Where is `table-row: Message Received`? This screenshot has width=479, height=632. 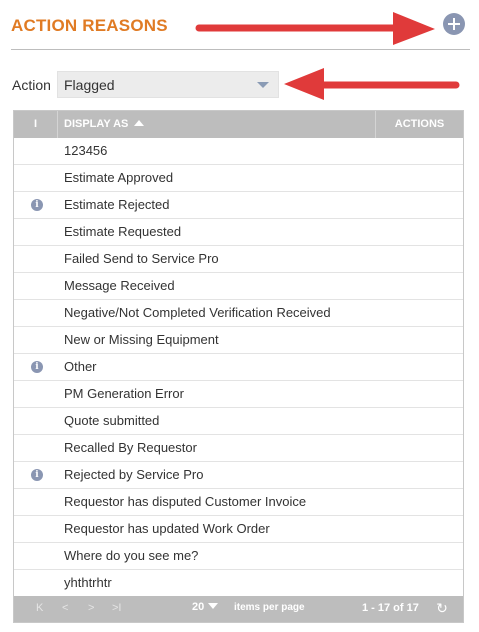 table-row: Message Received is located at coordinates (238, 286).